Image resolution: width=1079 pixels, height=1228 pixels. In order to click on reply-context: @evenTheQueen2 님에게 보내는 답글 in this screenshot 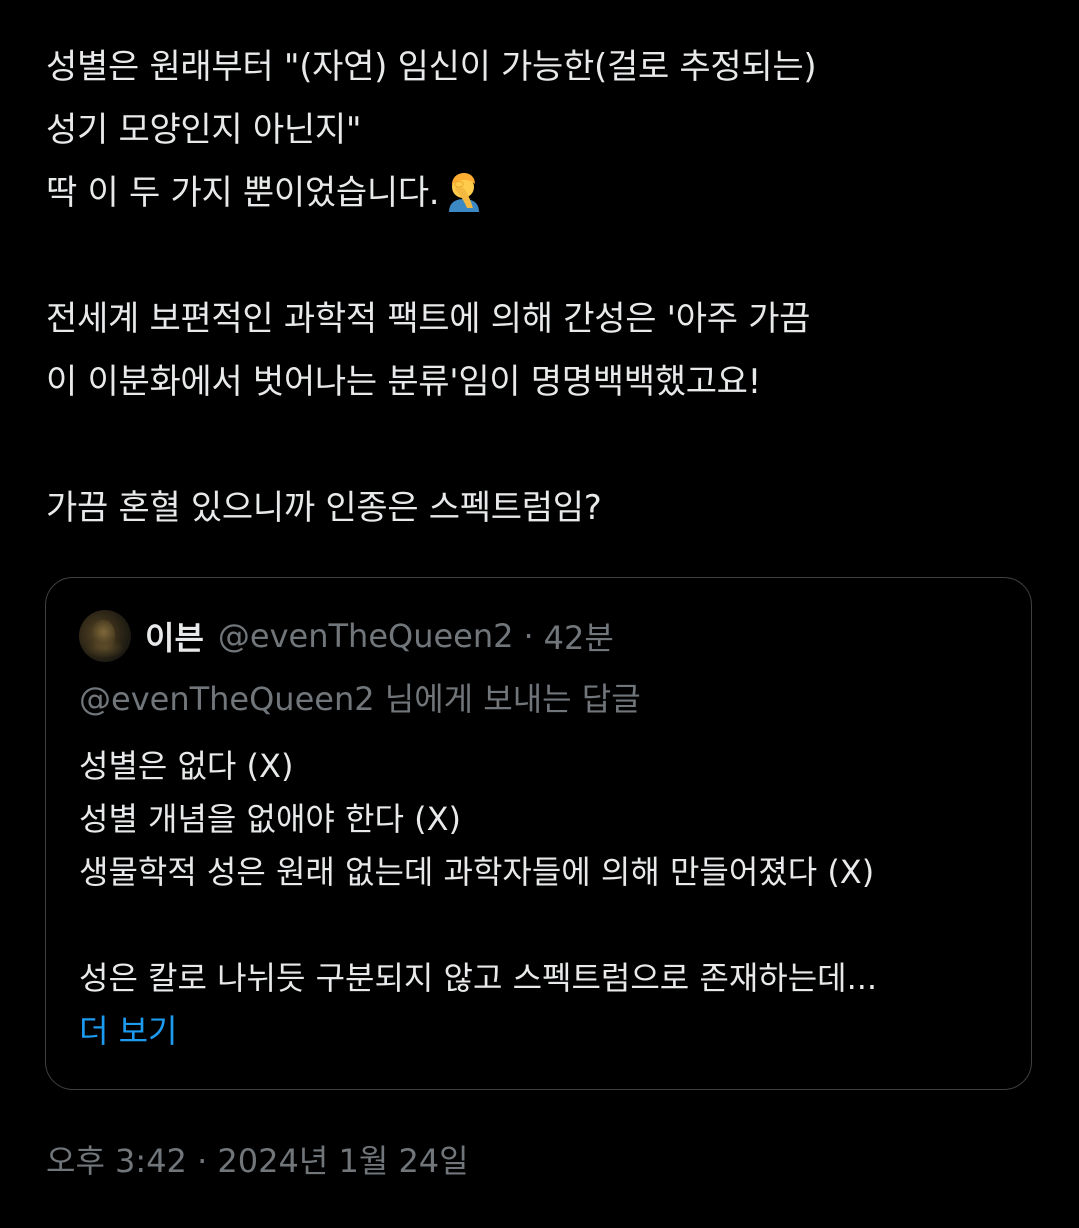, I will do `click(360, 699)`.